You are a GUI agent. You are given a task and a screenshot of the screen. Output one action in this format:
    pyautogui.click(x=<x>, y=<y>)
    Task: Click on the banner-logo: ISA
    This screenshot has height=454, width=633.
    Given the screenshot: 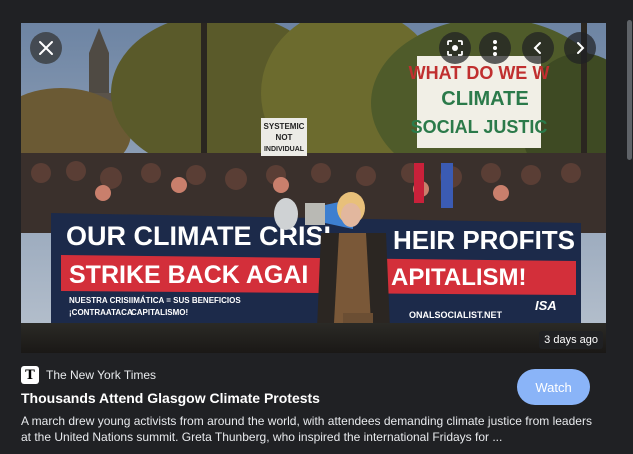 What is the action you would take?
    pyautogui.click(x=546, y=305)
    